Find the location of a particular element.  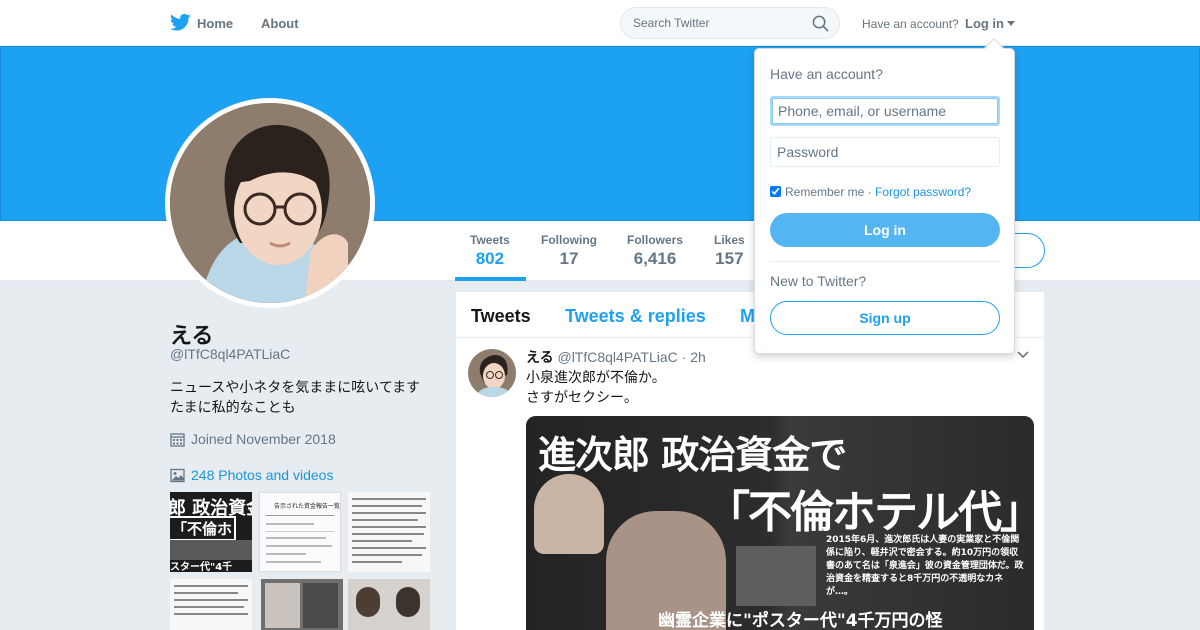

photos-videos-link: 248 Photos and videos is located at coordinates (251, 475).